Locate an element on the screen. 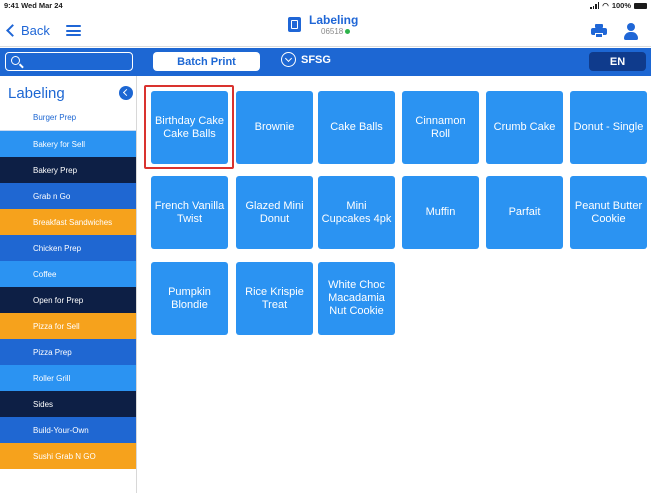 This screenshot has height=493, width=651. page-header: Labeling 06518 is located at coordinates (323, 24).